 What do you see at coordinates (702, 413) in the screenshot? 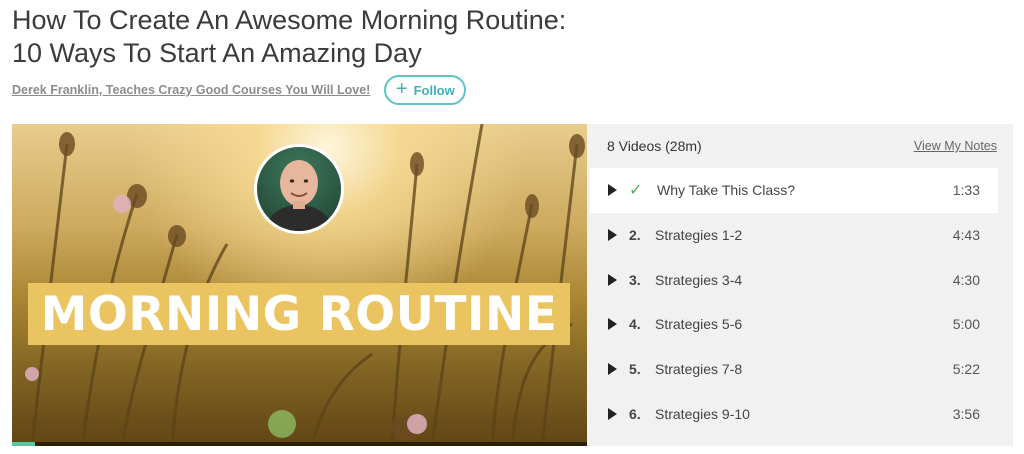
I see `lesson-title: Strategies 9-10` at bounding box center [702, 413].